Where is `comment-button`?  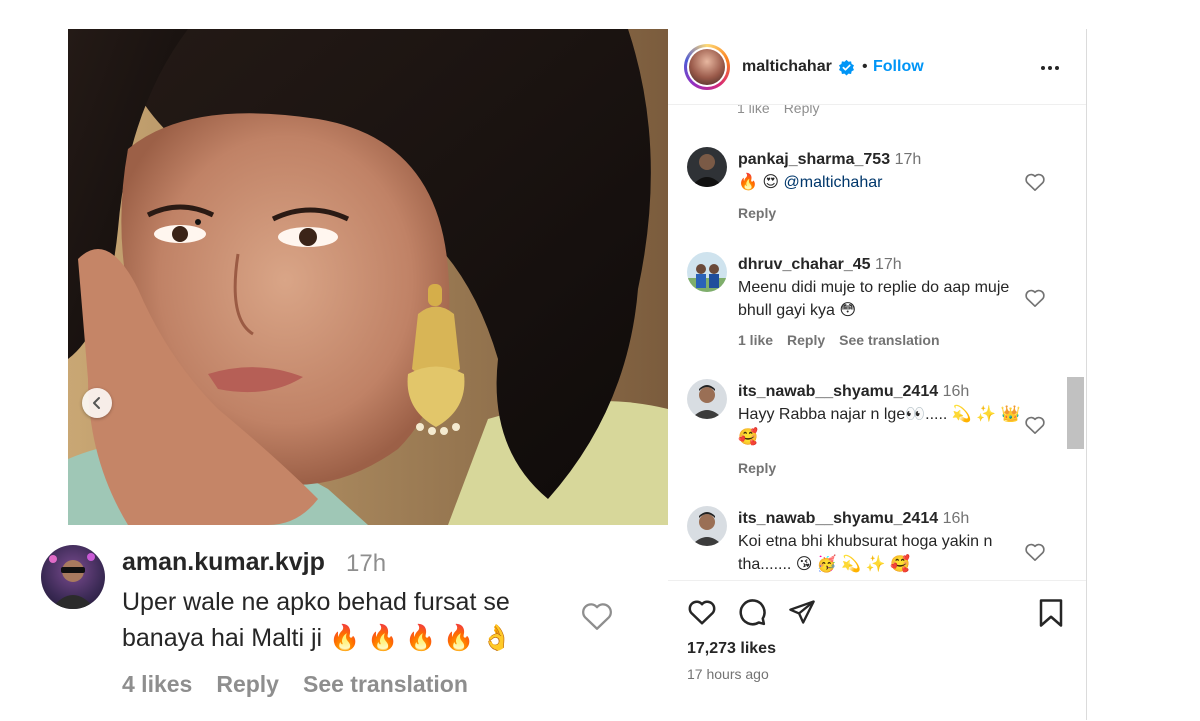 comment-button is located at coordinates (752, 614).